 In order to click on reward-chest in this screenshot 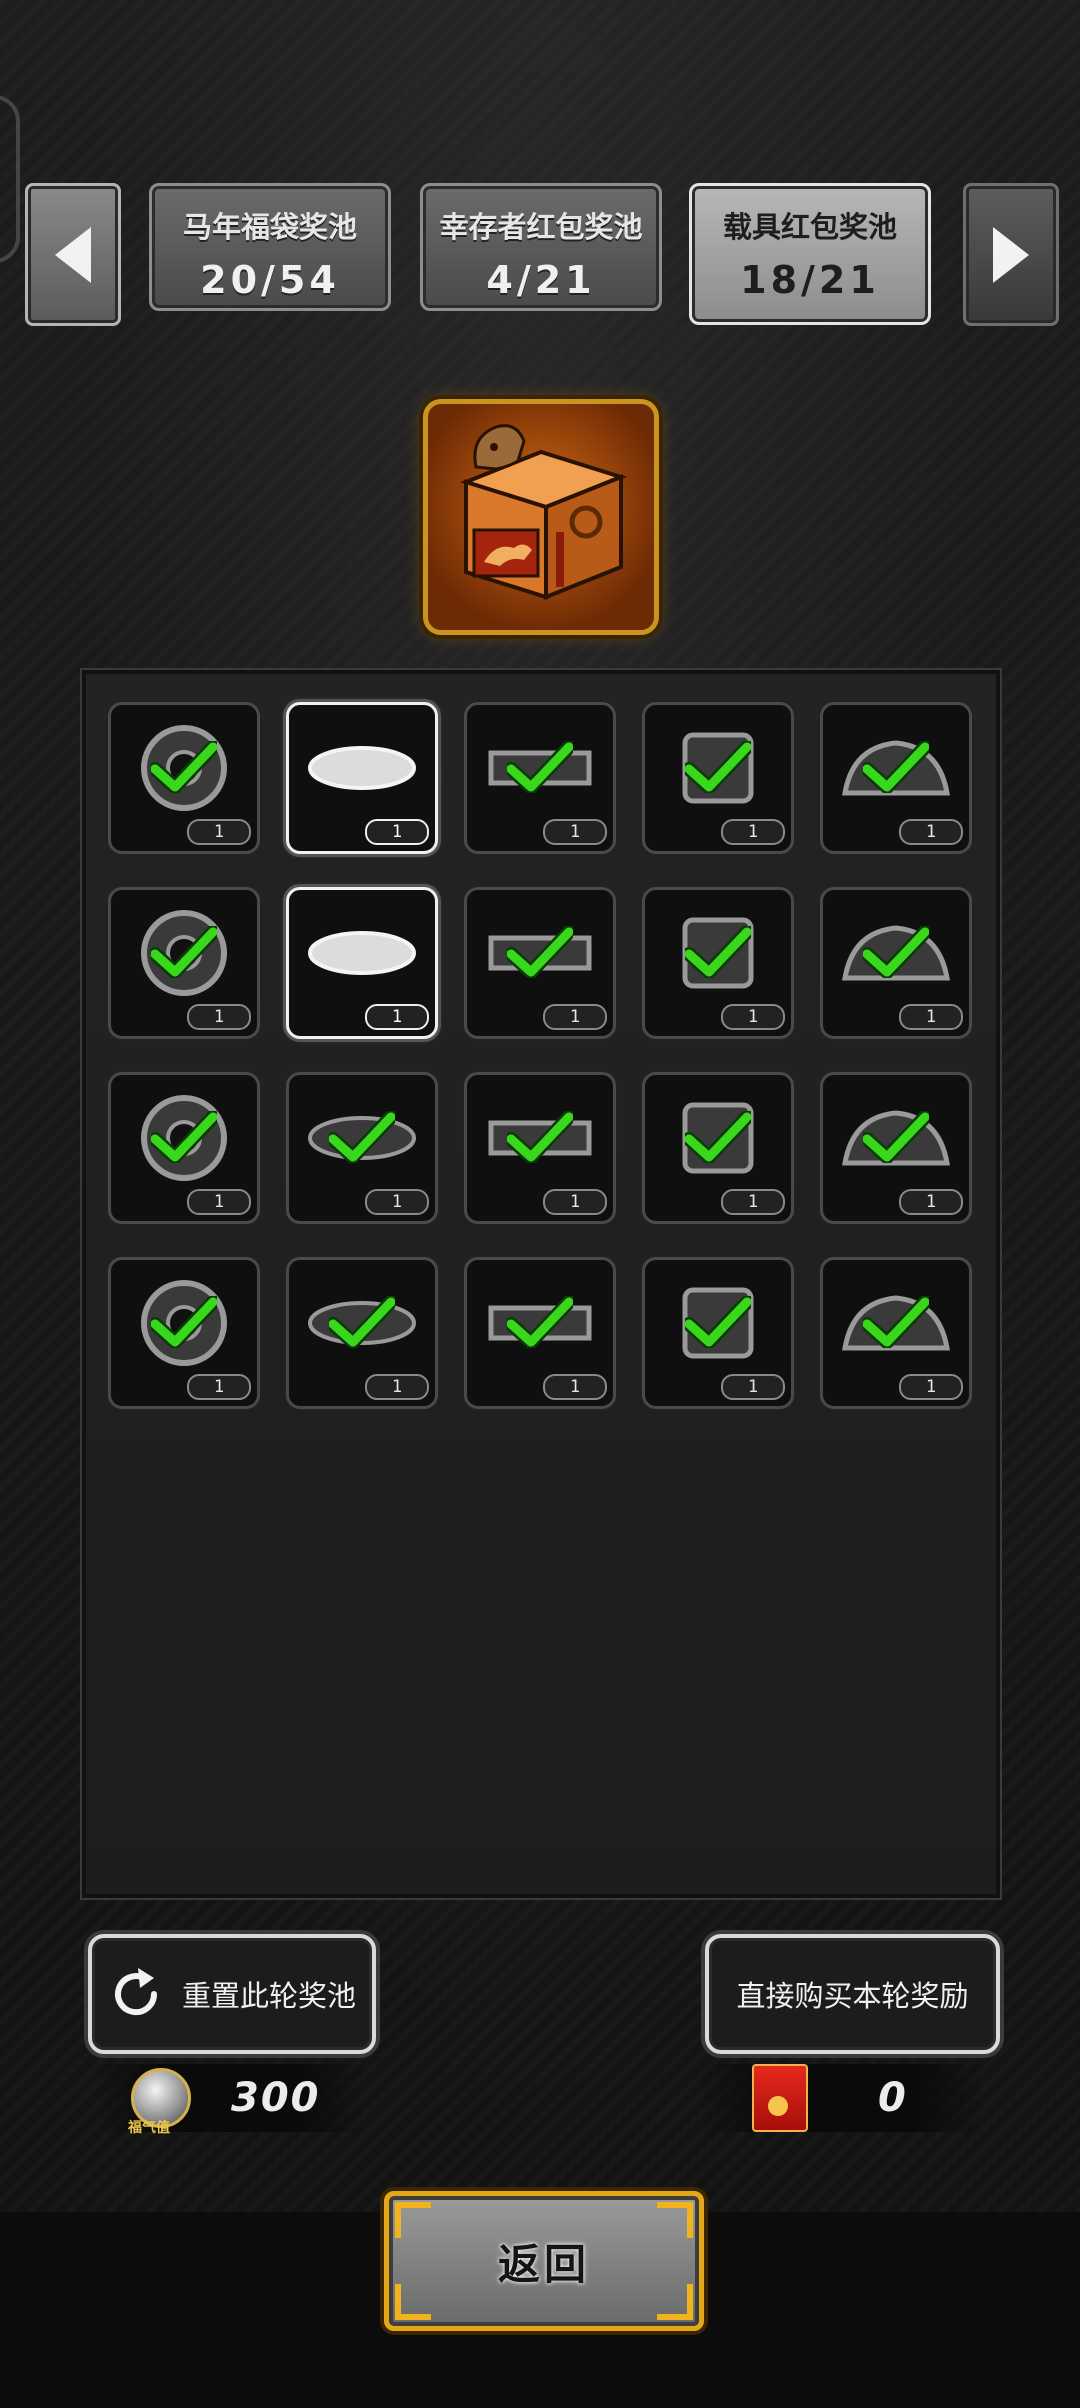, I will do `click(541, 517)`.